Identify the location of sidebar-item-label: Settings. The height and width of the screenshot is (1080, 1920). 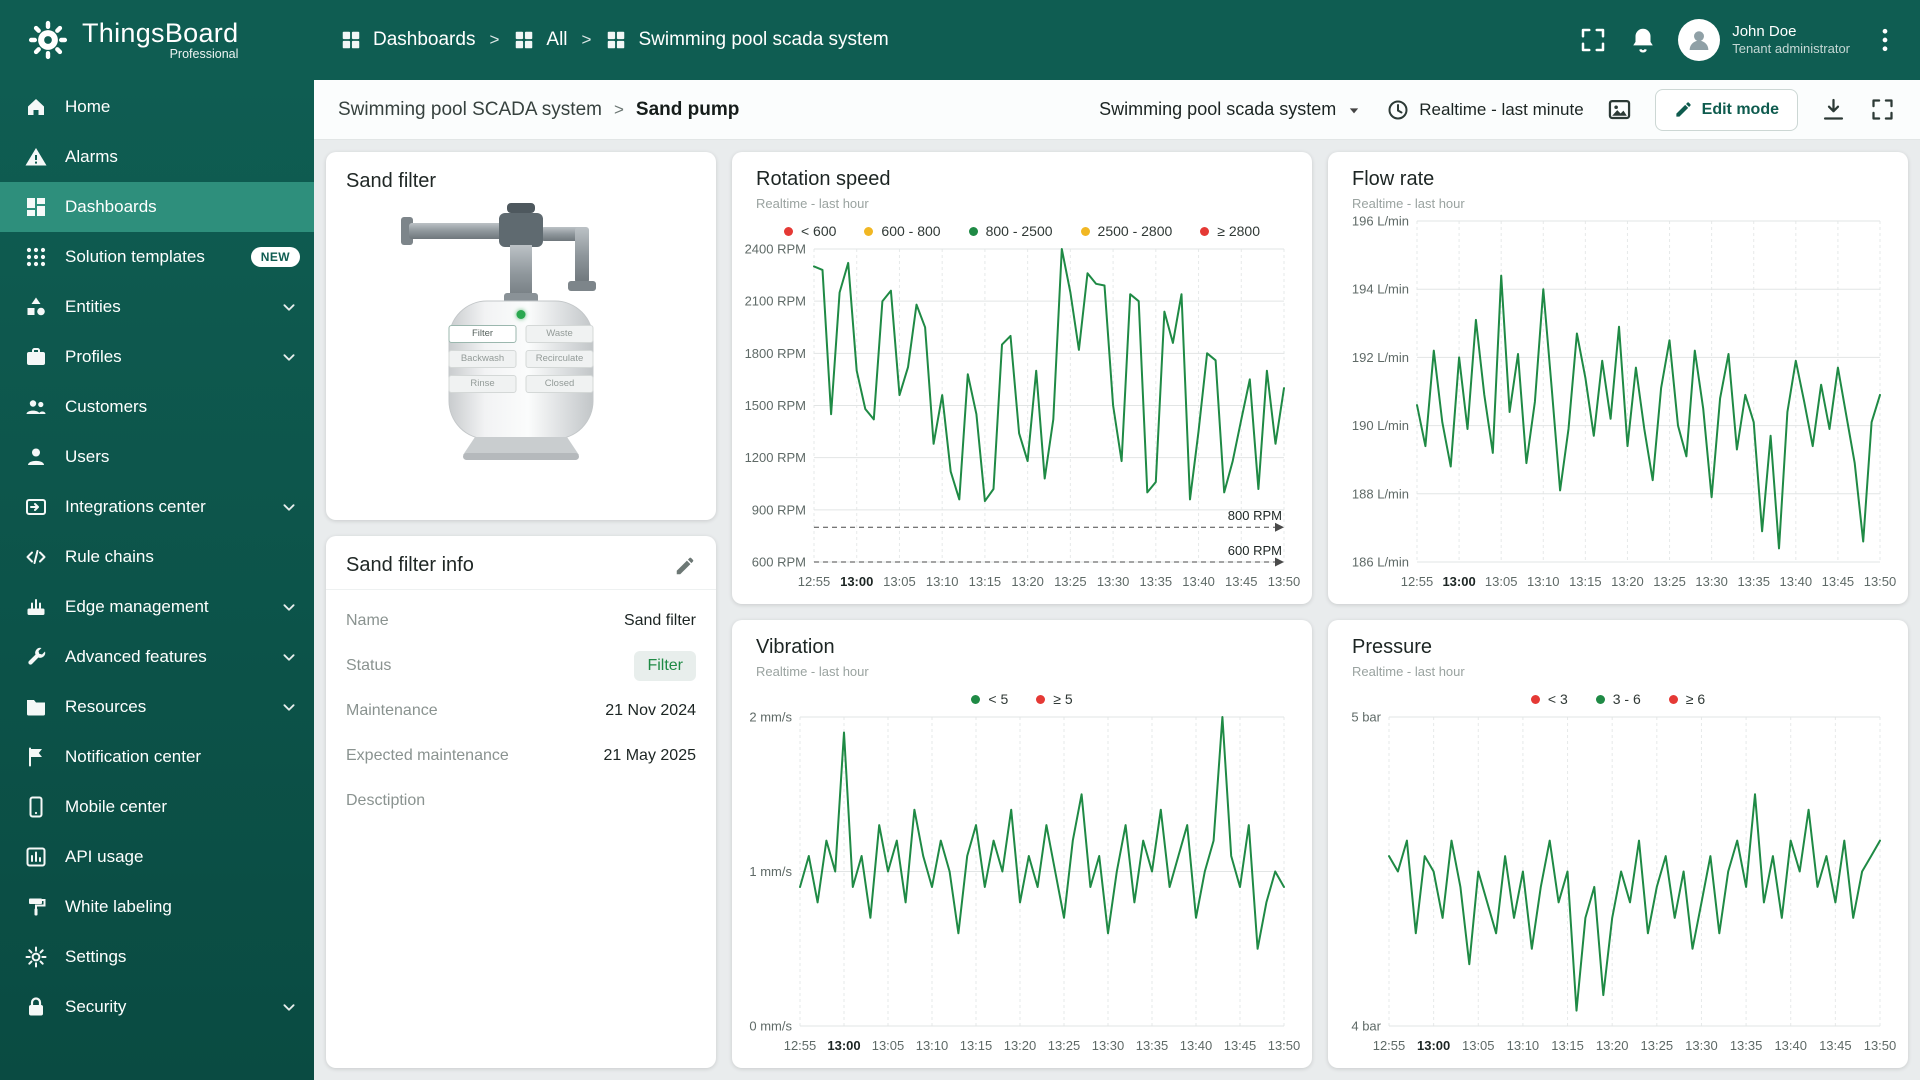
(96, 956).